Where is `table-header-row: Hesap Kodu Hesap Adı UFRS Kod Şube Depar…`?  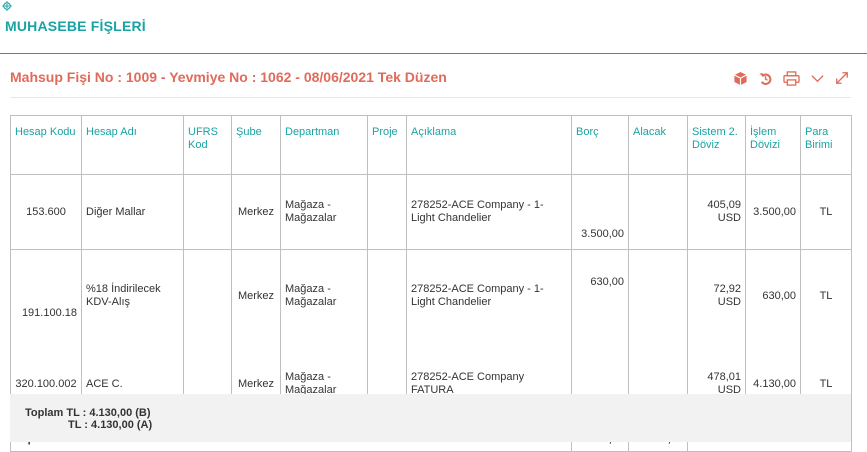
table-header-row: Hesap Kodu Hesap Adı UFRS Kod Şube Depar… is located at coordinates (431, 145).